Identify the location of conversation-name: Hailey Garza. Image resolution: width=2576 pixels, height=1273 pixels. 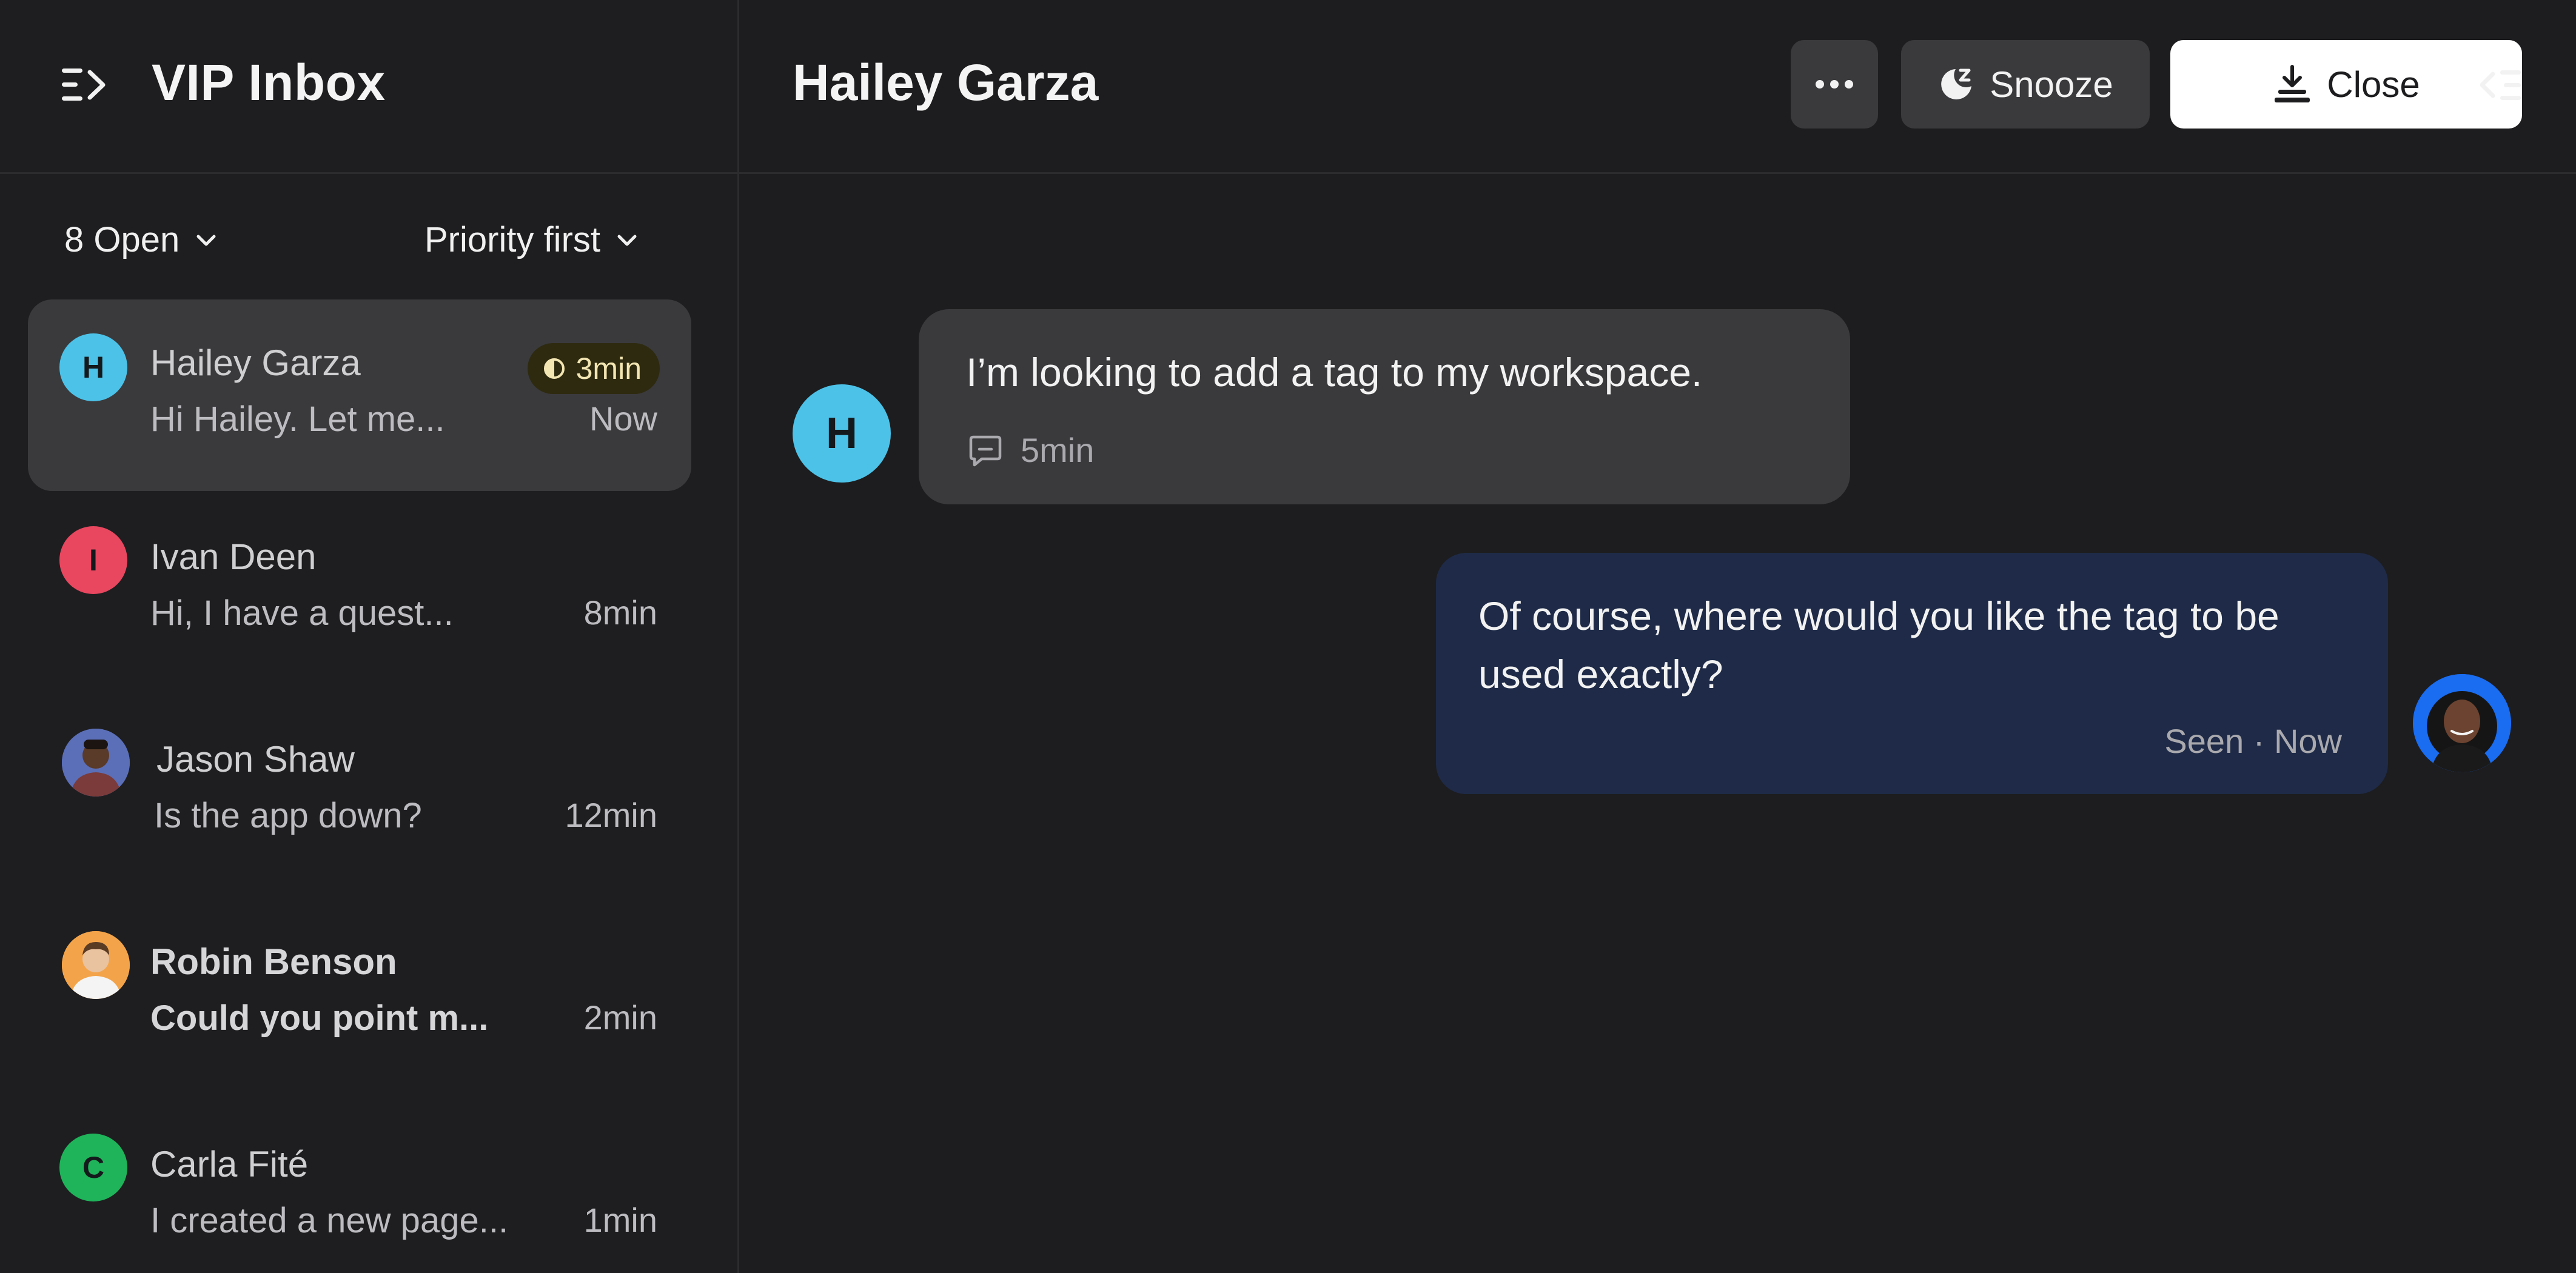
(255, 363).